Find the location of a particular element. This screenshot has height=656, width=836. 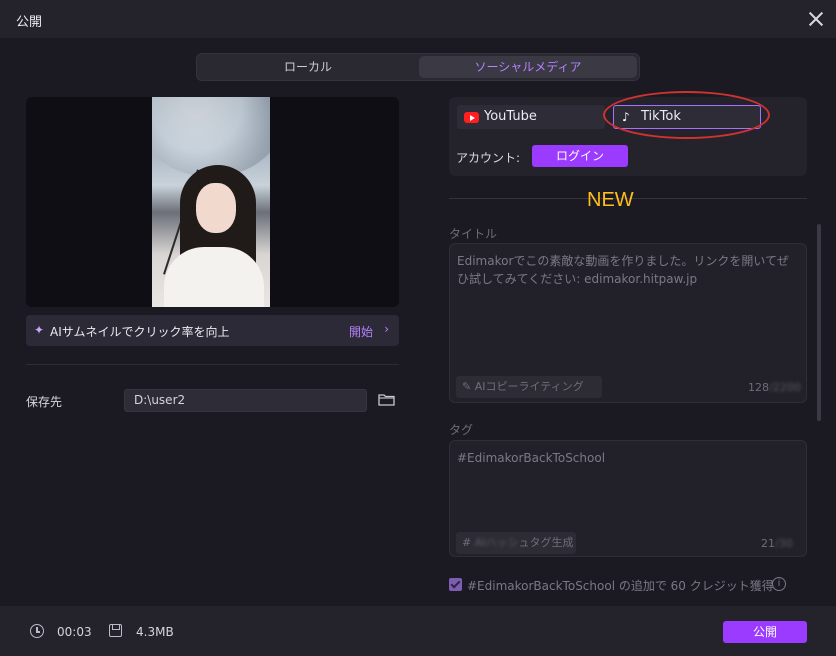

login-button: ログイン is located at coordinates (580, 156).